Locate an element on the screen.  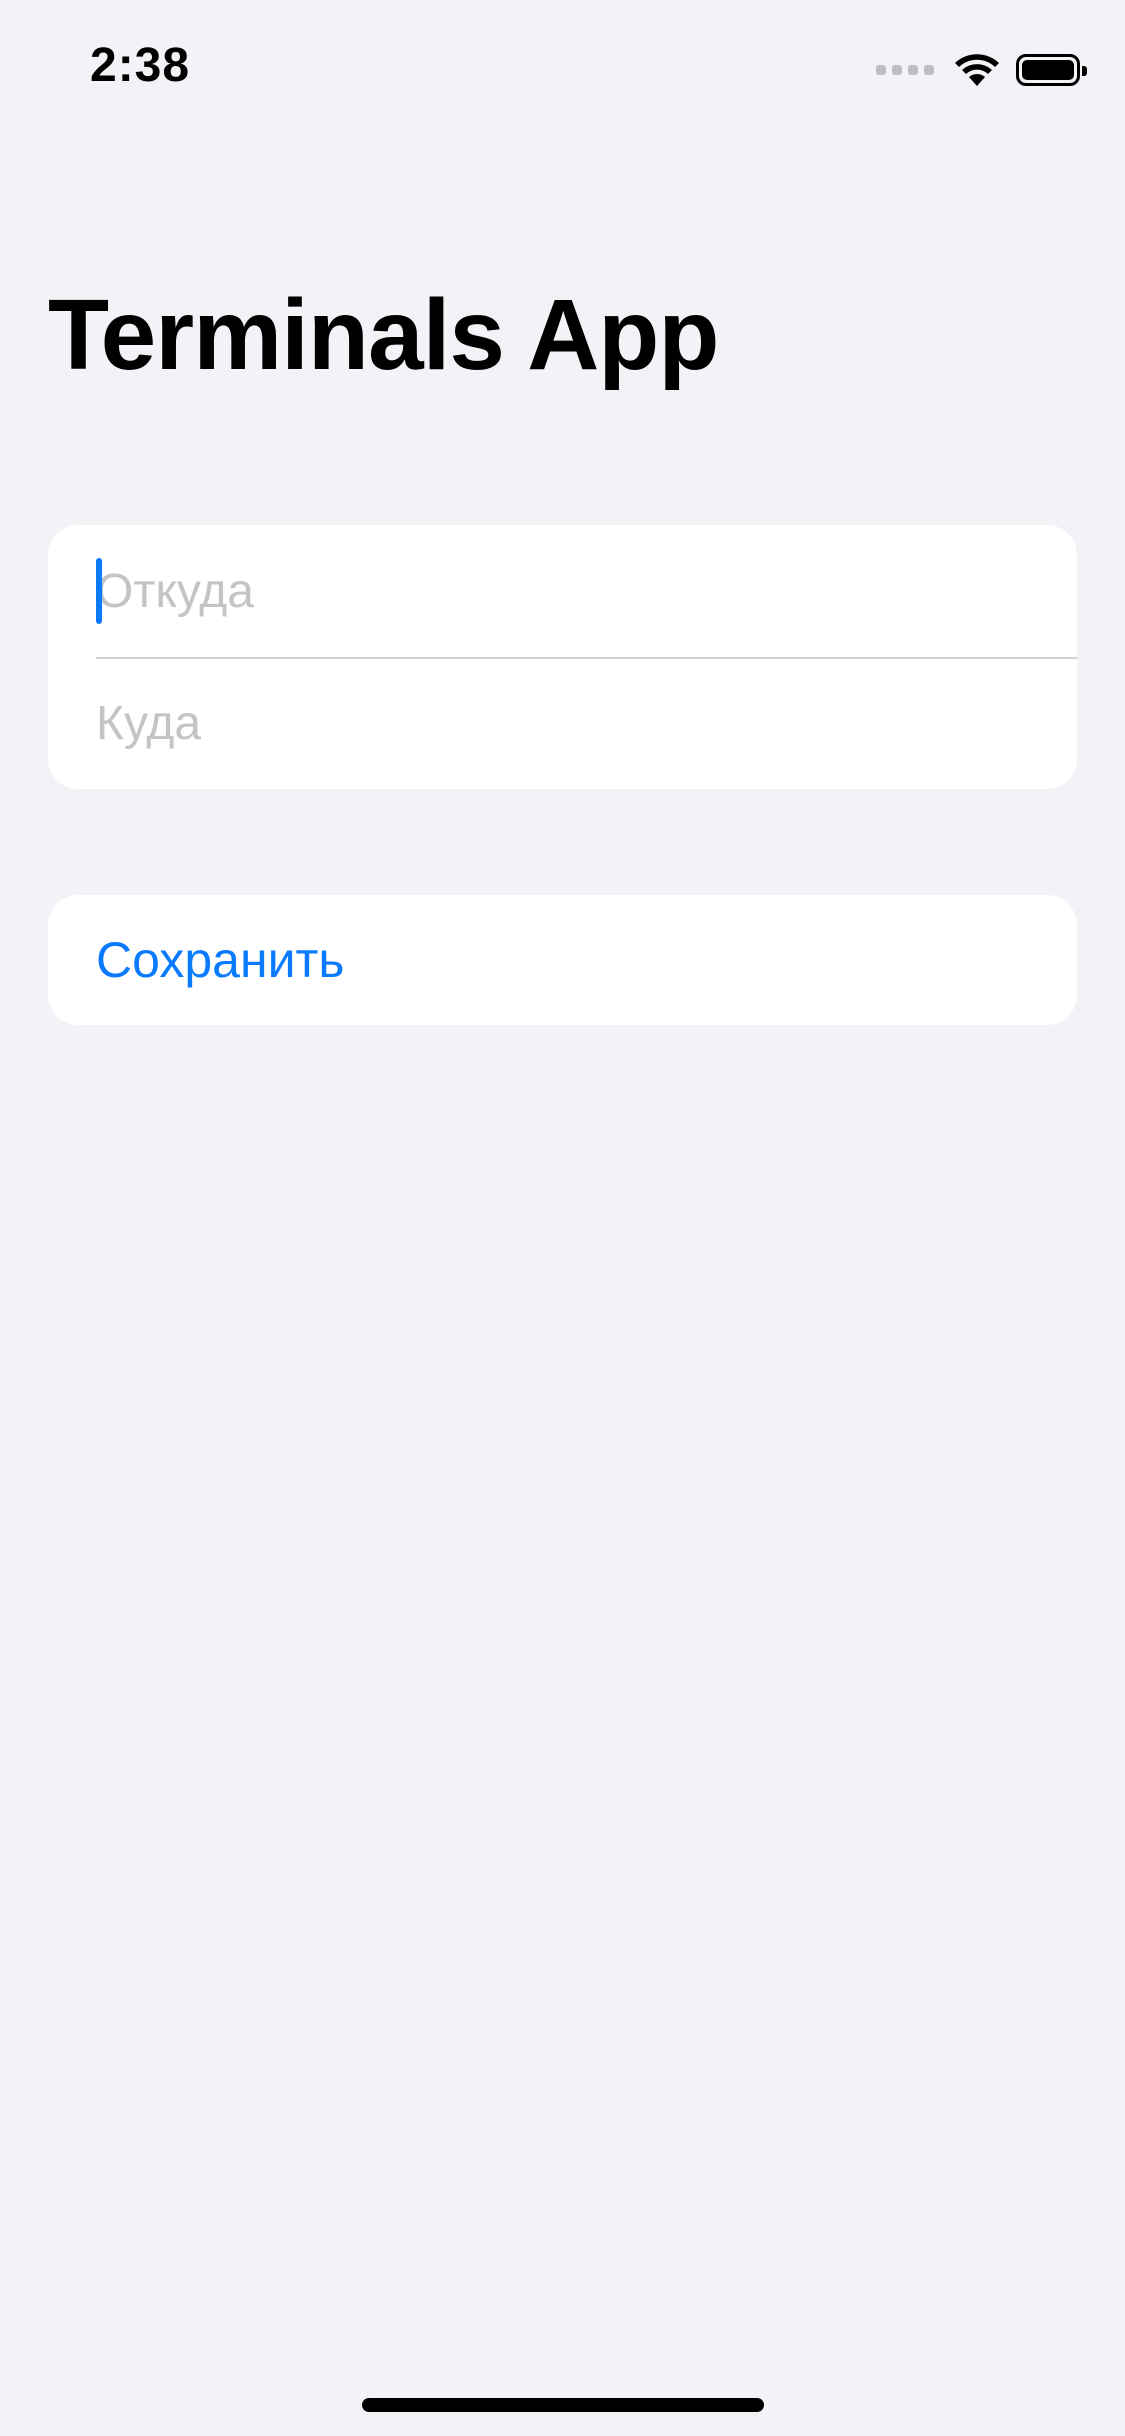
status-time: 2:38 is located at coordinates (140, 65).